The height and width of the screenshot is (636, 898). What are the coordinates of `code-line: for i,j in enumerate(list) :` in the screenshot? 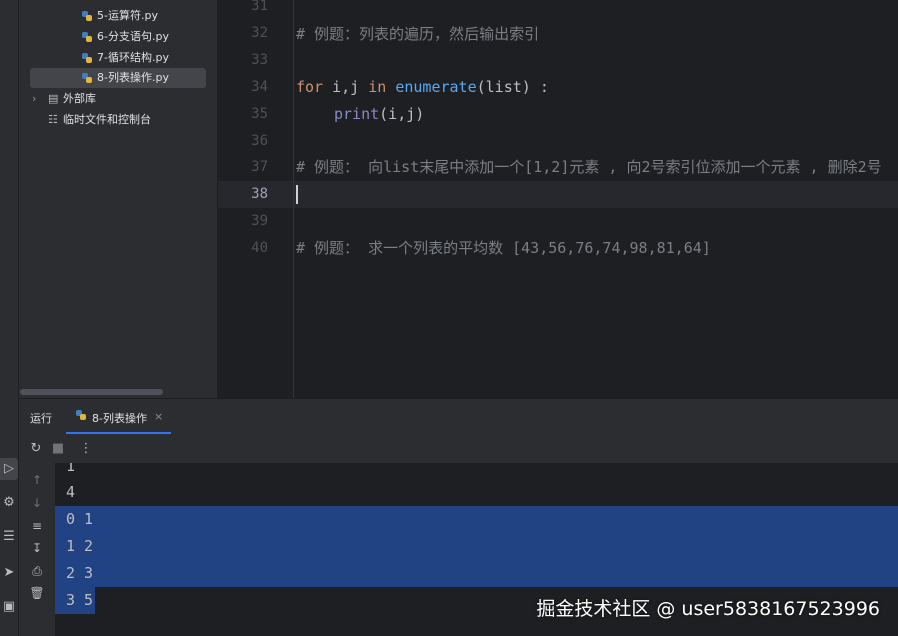 It's located at (422, 87).